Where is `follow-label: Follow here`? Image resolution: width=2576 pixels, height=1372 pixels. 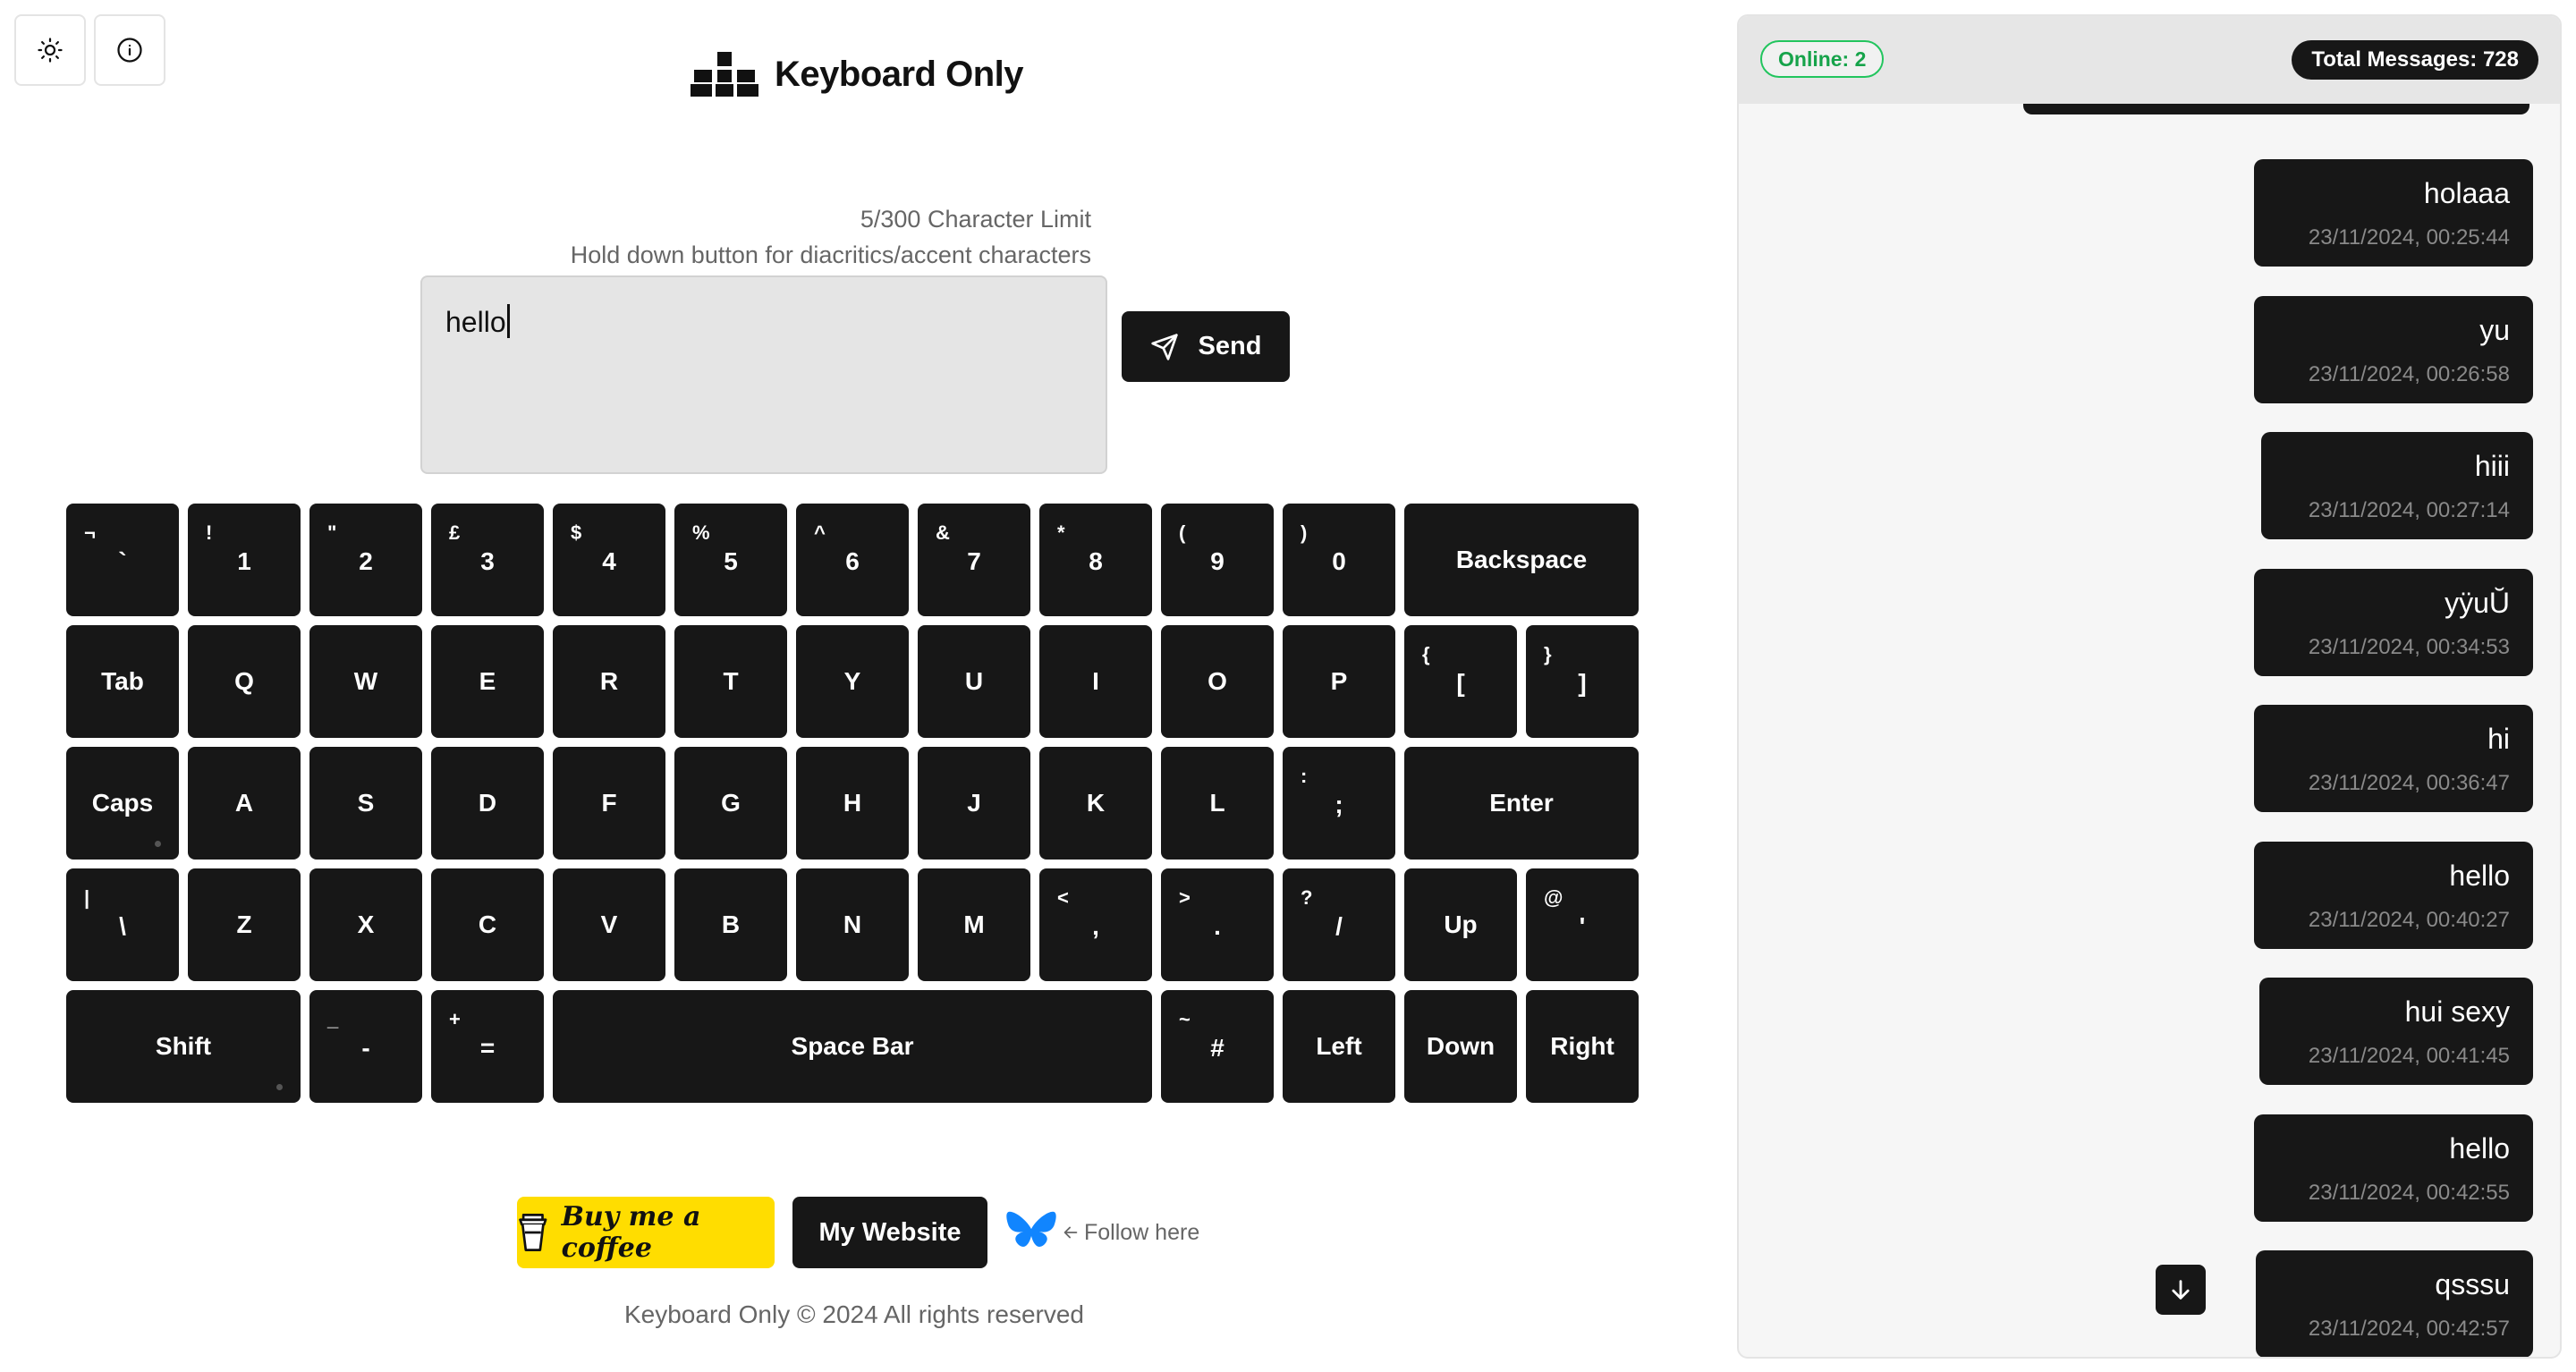 follow-label: Follow here is located at coordinates (1142, 1232).